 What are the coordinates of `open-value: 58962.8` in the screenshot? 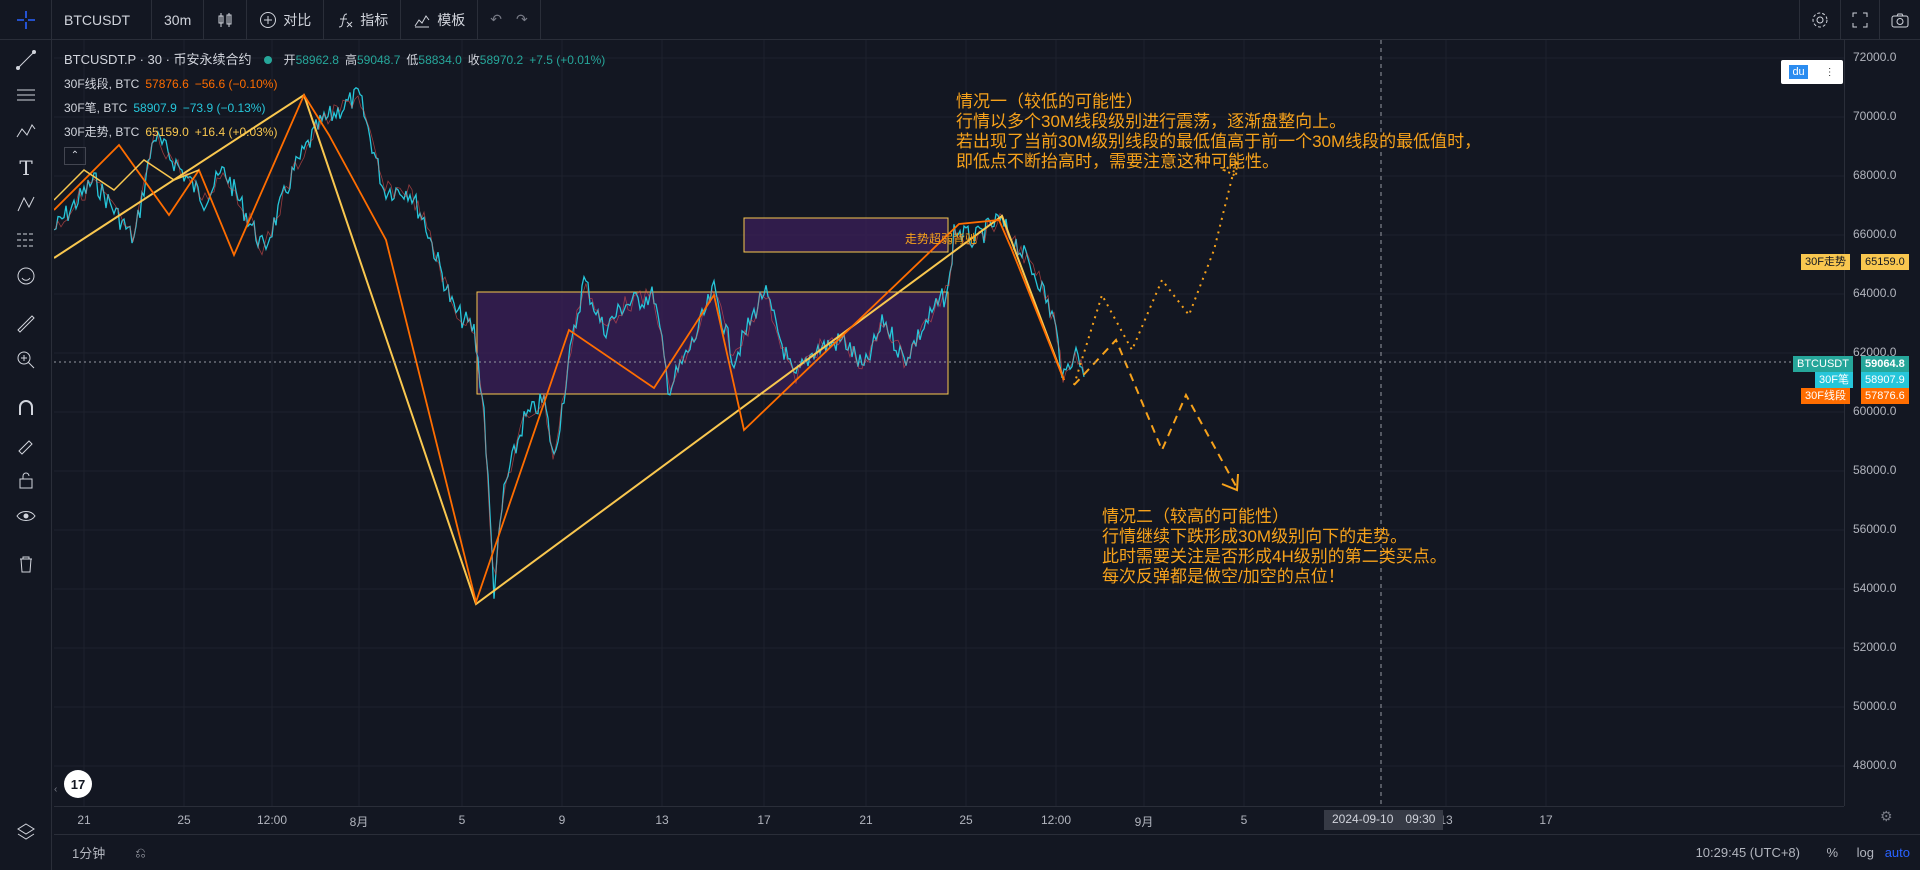 It's located at (317, 60).